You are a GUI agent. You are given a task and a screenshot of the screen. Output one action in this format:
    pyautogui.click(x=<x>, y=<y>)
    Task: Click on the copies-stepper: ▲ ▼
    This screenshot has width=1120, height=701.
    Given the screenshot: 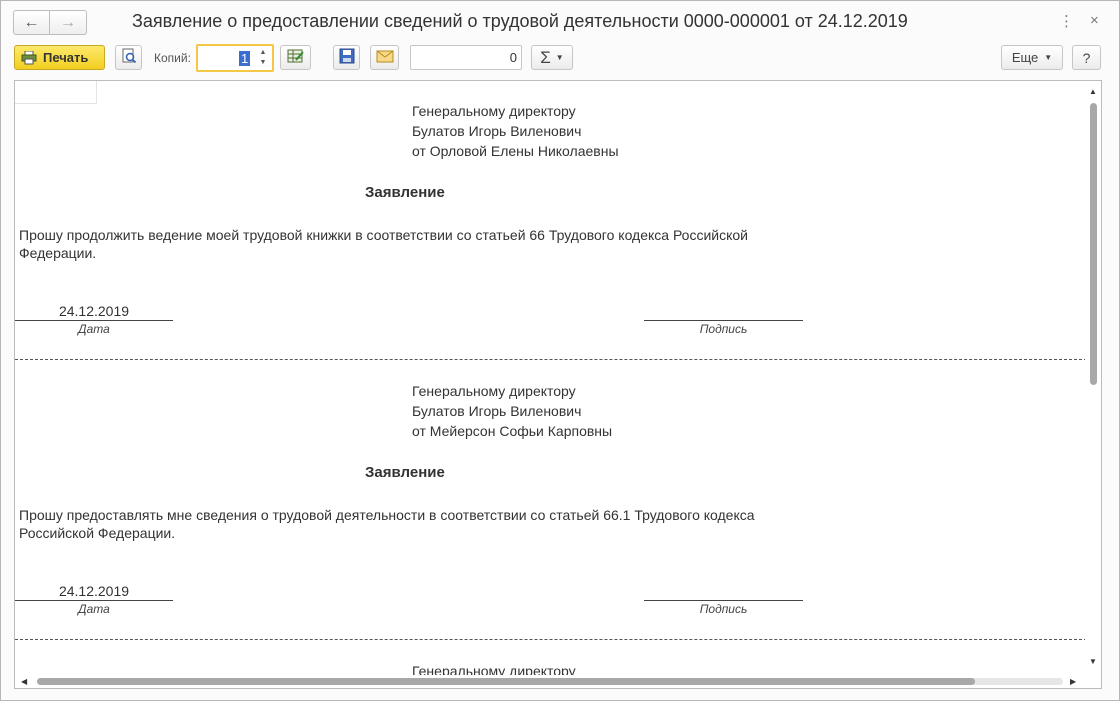 What is the action you would take?
    pyautogui.click(x=263, y=58)
    